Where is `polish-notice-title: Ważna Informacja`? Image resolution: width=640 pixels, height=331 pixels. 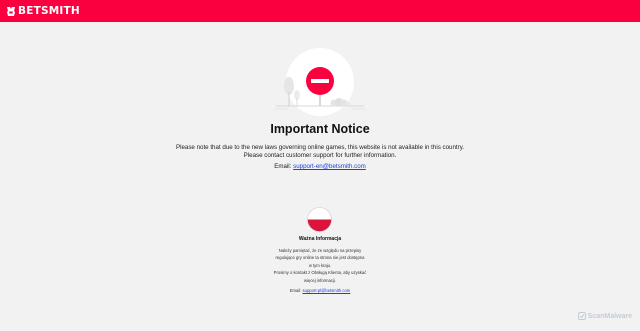 polish-notice-title: Ważna Informacja is located at coordinates (320, 239).